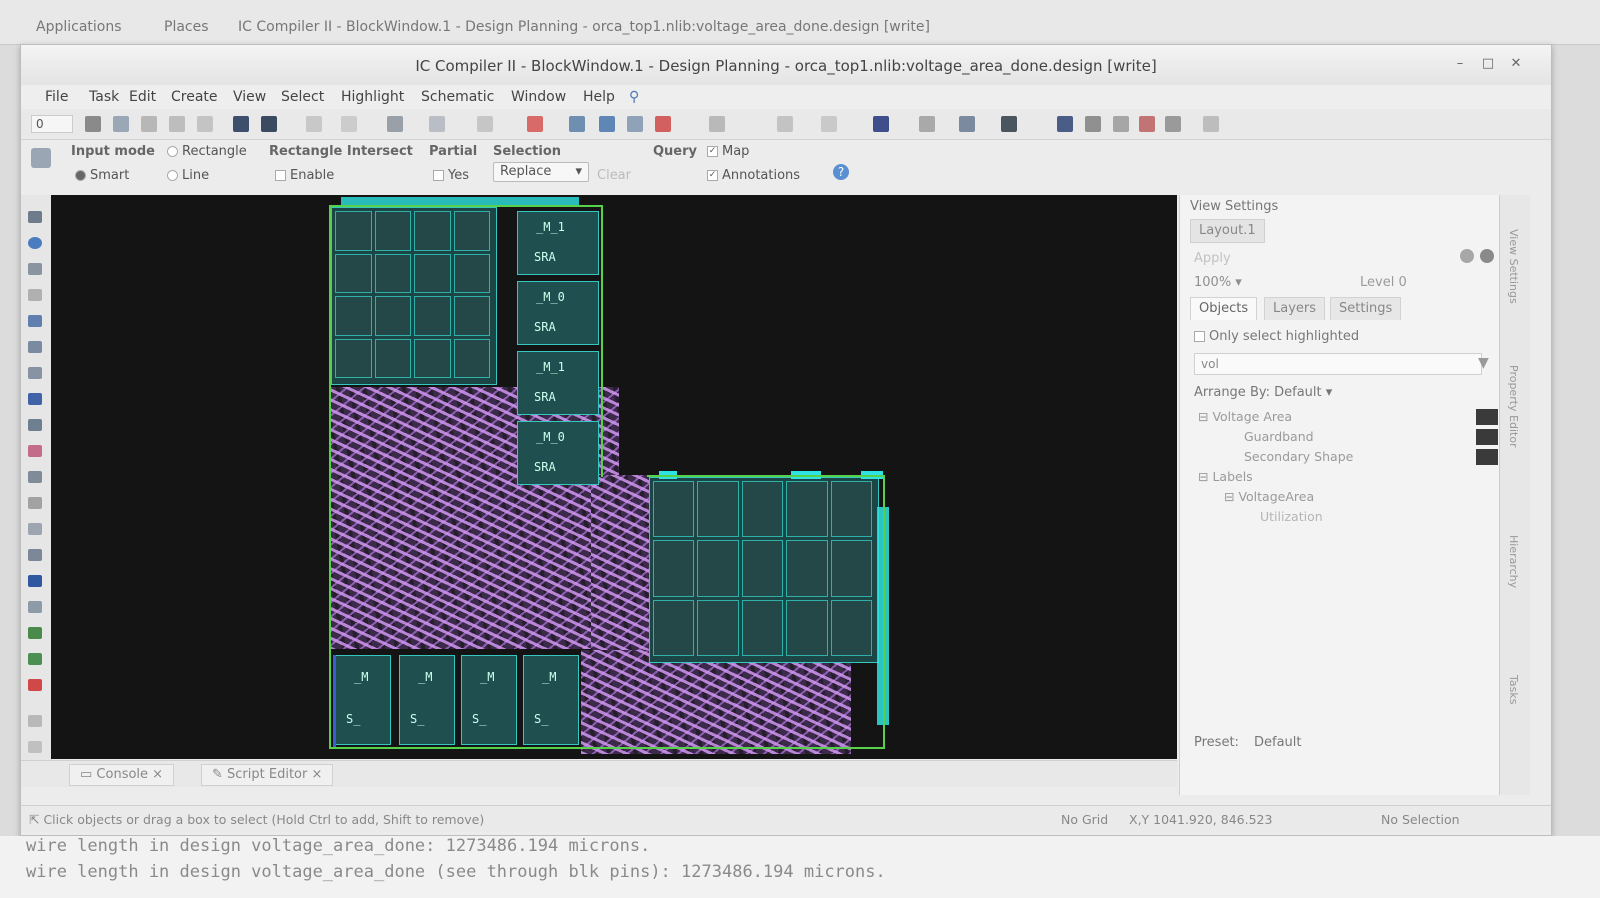 This screenshot has width=1600, height=898. I want to click on arrange-by-dropdown: Arrange By: Default ▾, so click(1263, 392).